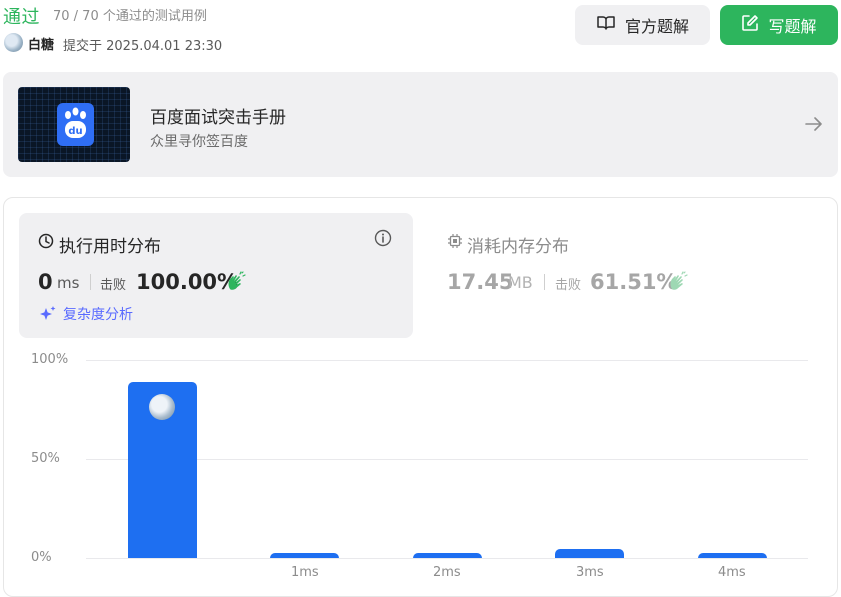  I want to click on edit-icon, so click(750, 25).